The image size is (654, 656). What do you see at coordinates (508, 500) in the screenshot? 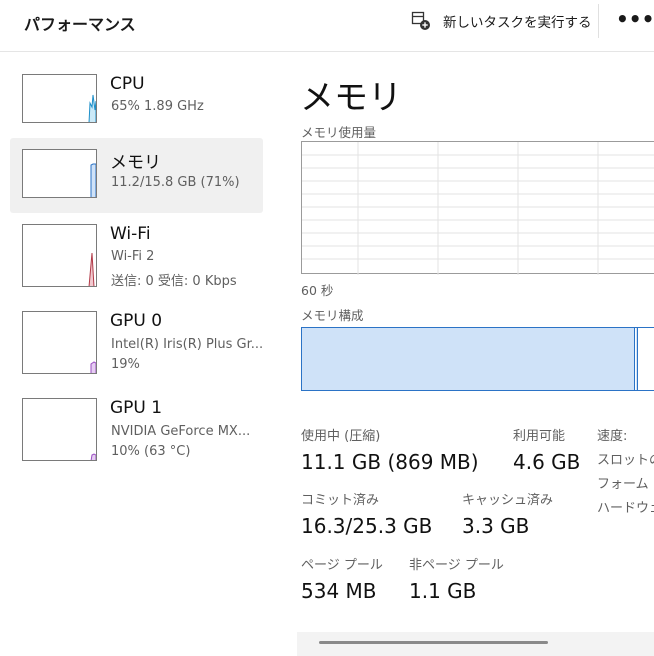
I see `cached-label: キャッシュ済み` at bounding box center [508, 500].